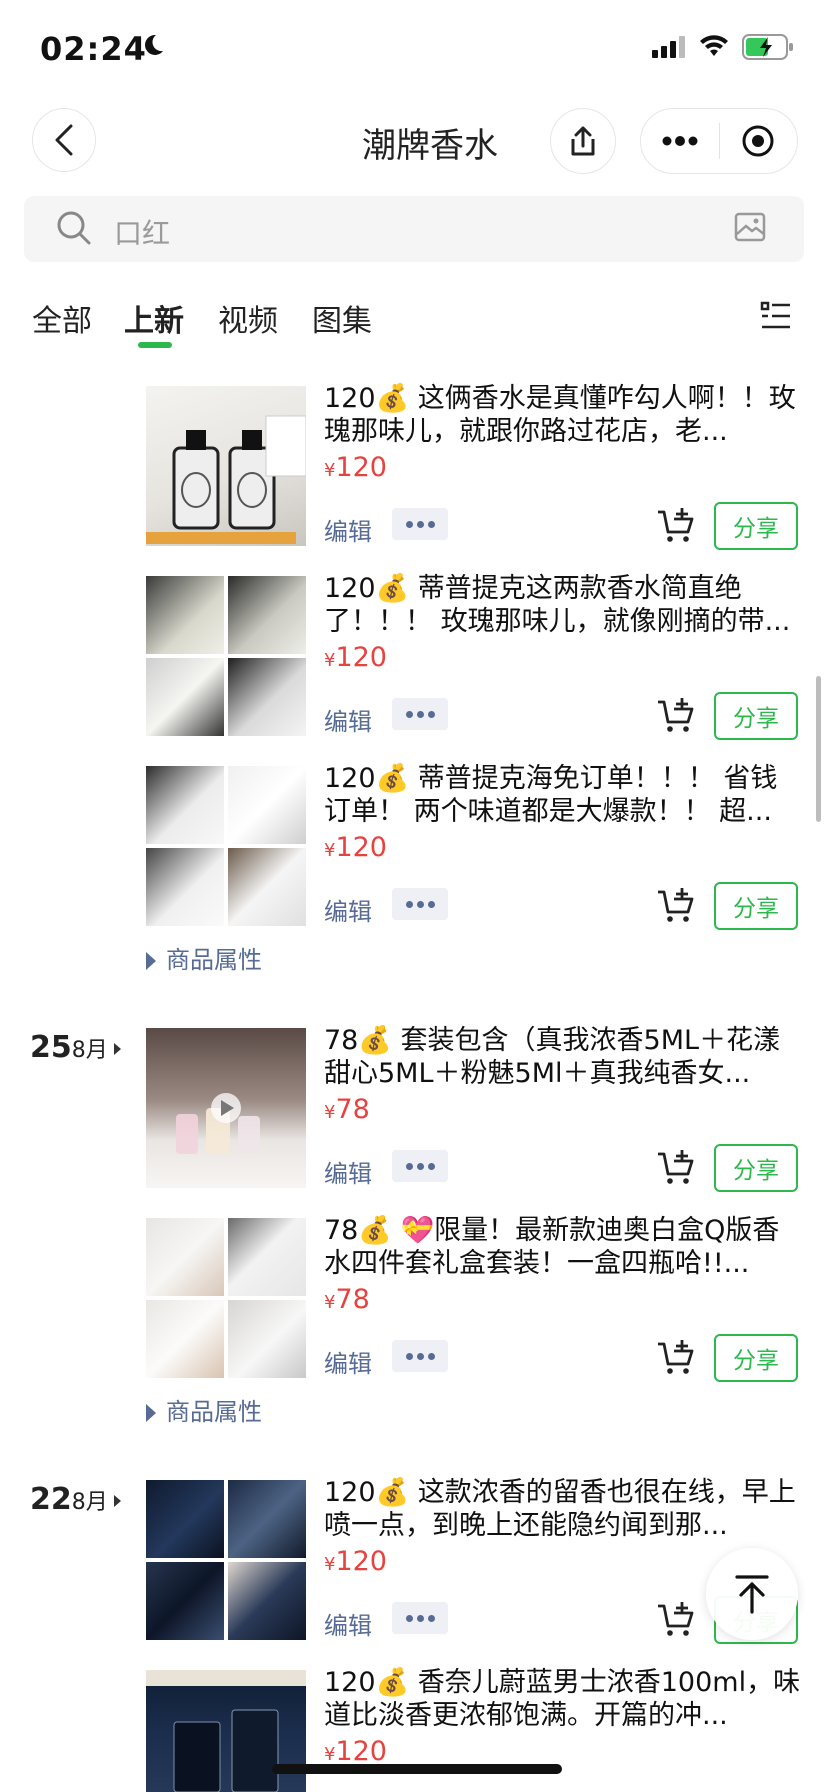 This screenshot has height=1792, width=828. I want to click on search-icon, so click(74, 228).